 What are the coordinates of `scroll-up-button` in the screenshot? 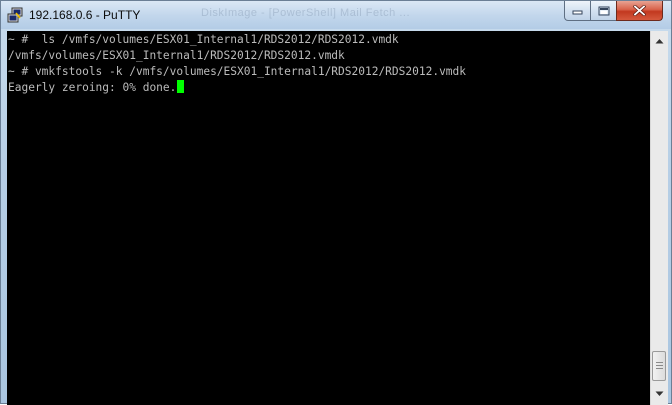 It's located at (659, 40).